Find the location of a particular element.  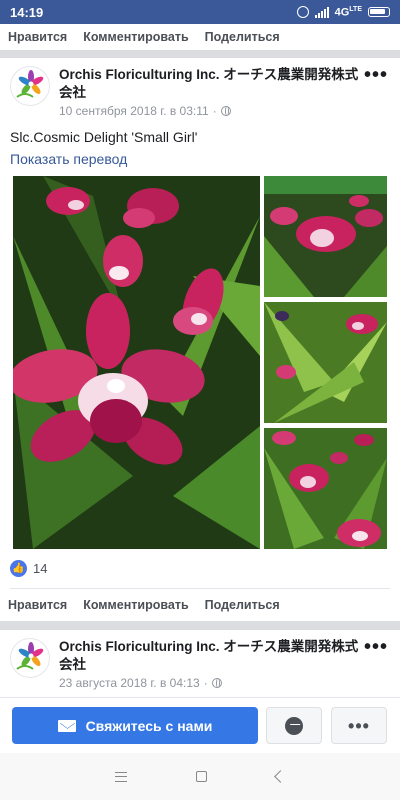

messenger-icon is located at coordinates (294, 725).